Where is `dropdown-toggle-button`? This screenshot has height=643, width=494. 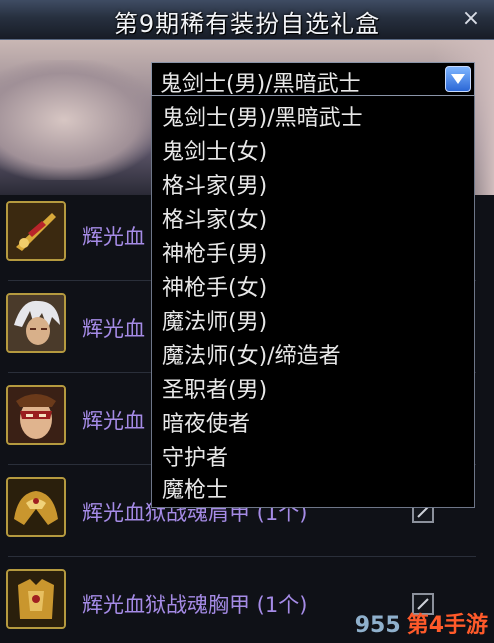 dropdown-toggle-button is located at coordinates (458, 79).